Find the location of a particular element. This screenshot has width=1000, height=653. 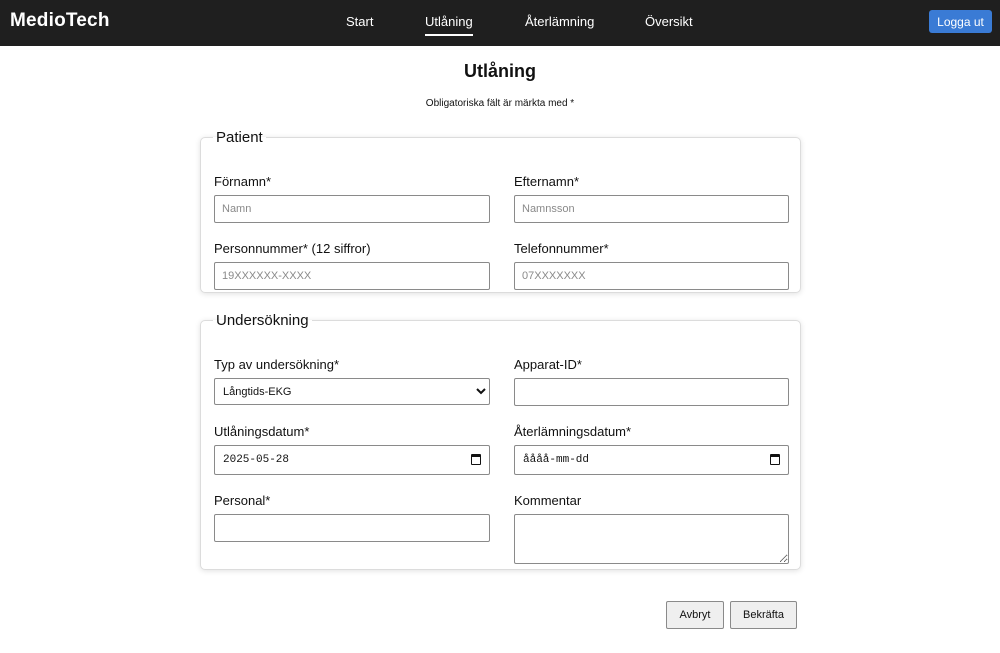

confirm-button: Bekräfta is located at coordinates (763, 615).